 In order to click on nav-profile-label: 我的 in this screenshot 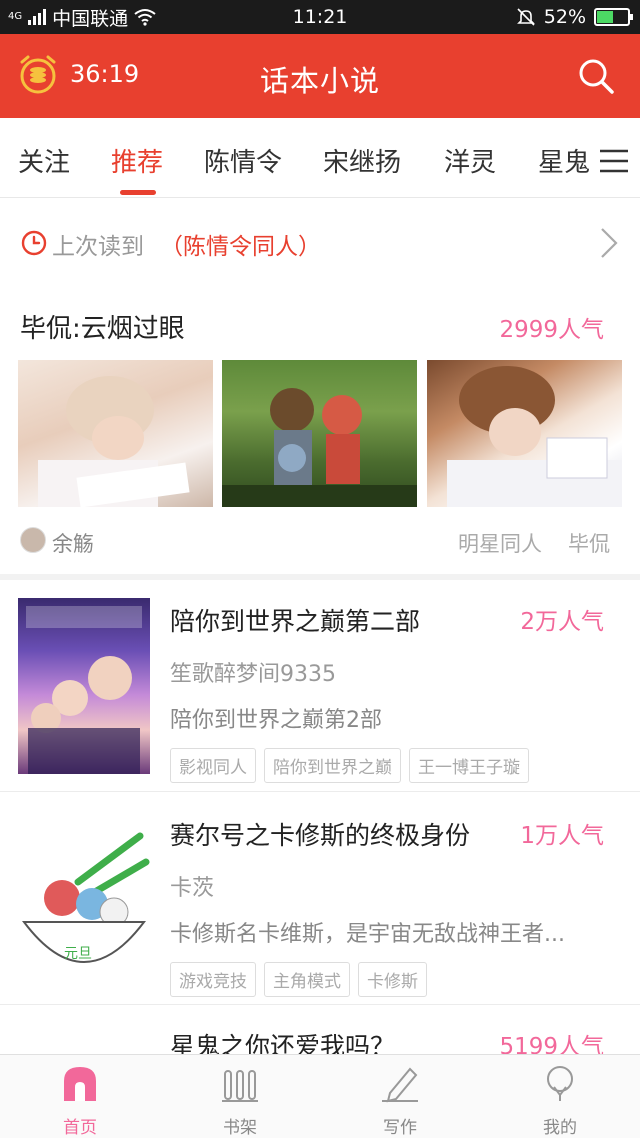, I will do `click(560, 1128)`.